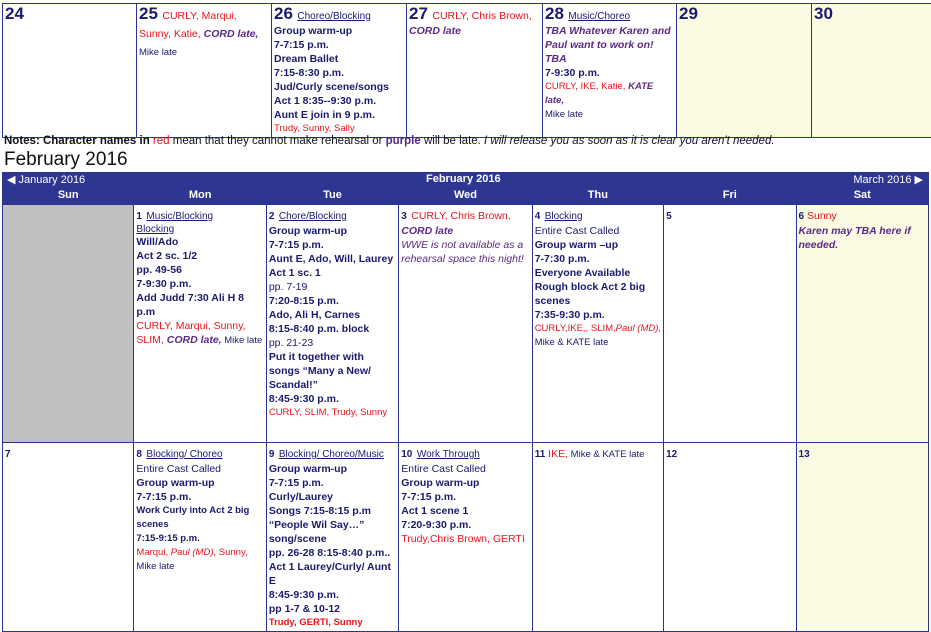 The image size is (931, 632). I want to click on day-number: 9, so click(272, 454).